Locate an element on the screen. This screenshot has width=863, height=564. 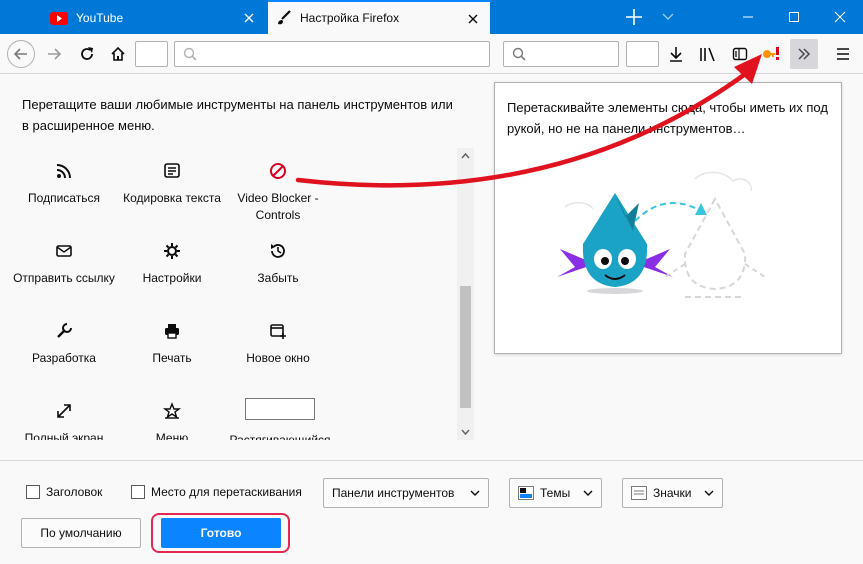
palette-item-flexible-space: Растягивающийся is located at coordinates (280, 419).